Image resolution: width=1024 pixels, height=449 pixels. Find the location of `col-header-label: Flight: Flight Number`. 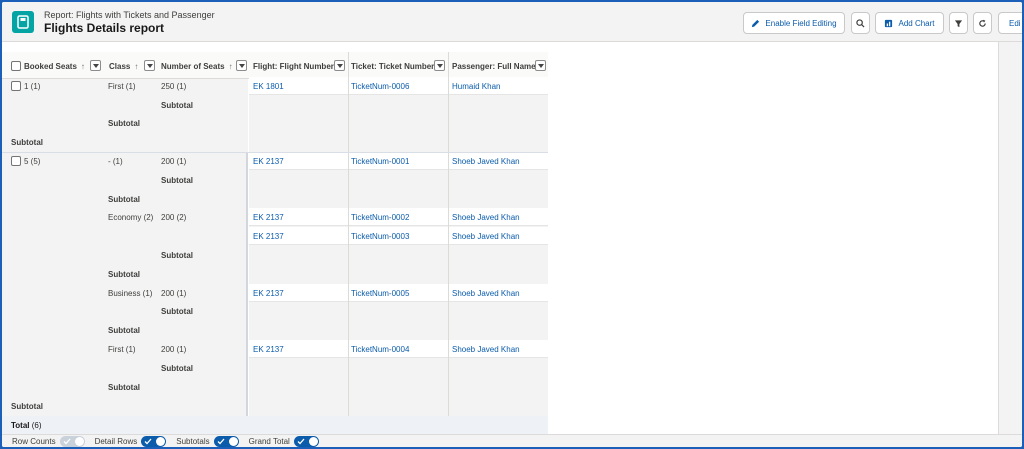

col-header-label: Flight: Flight Number is located at coordinates (293, 66).